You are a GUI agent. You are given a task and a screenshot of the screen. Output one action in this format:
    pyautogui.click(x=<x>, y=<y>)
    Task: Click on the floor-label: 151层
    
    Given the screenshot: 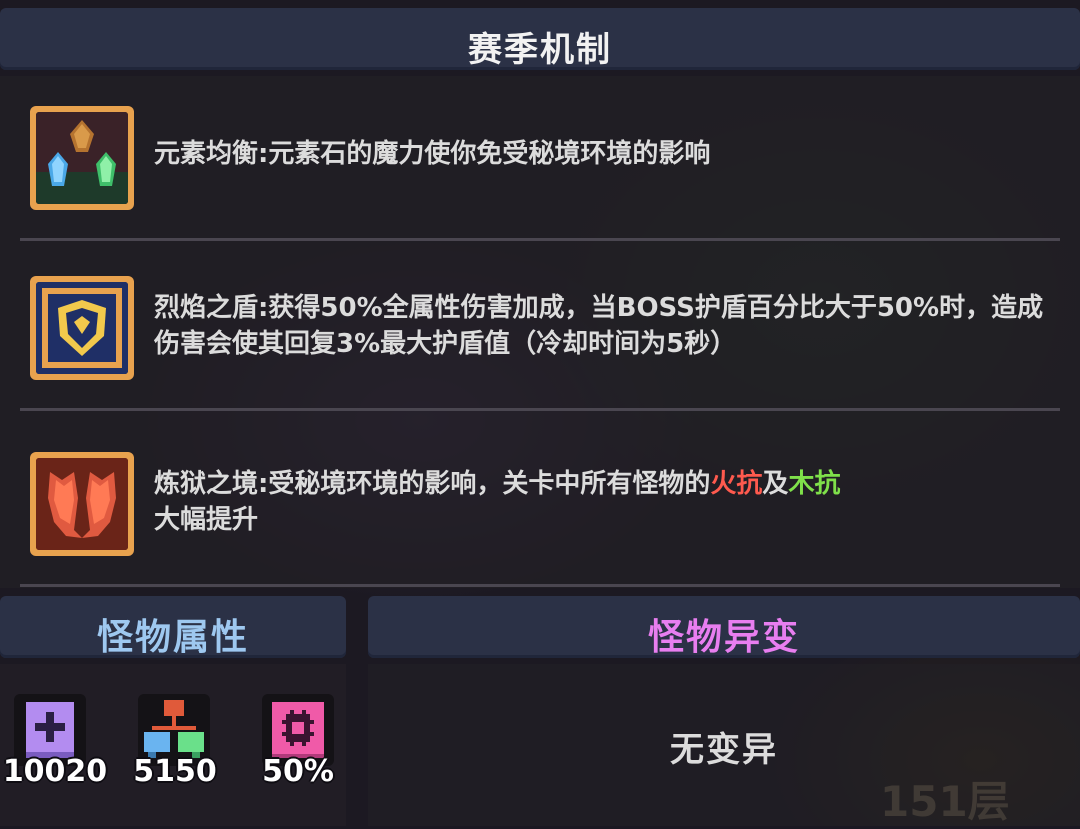 What is the action you would take?
    pyautogui.click(x=945, y=801)
    